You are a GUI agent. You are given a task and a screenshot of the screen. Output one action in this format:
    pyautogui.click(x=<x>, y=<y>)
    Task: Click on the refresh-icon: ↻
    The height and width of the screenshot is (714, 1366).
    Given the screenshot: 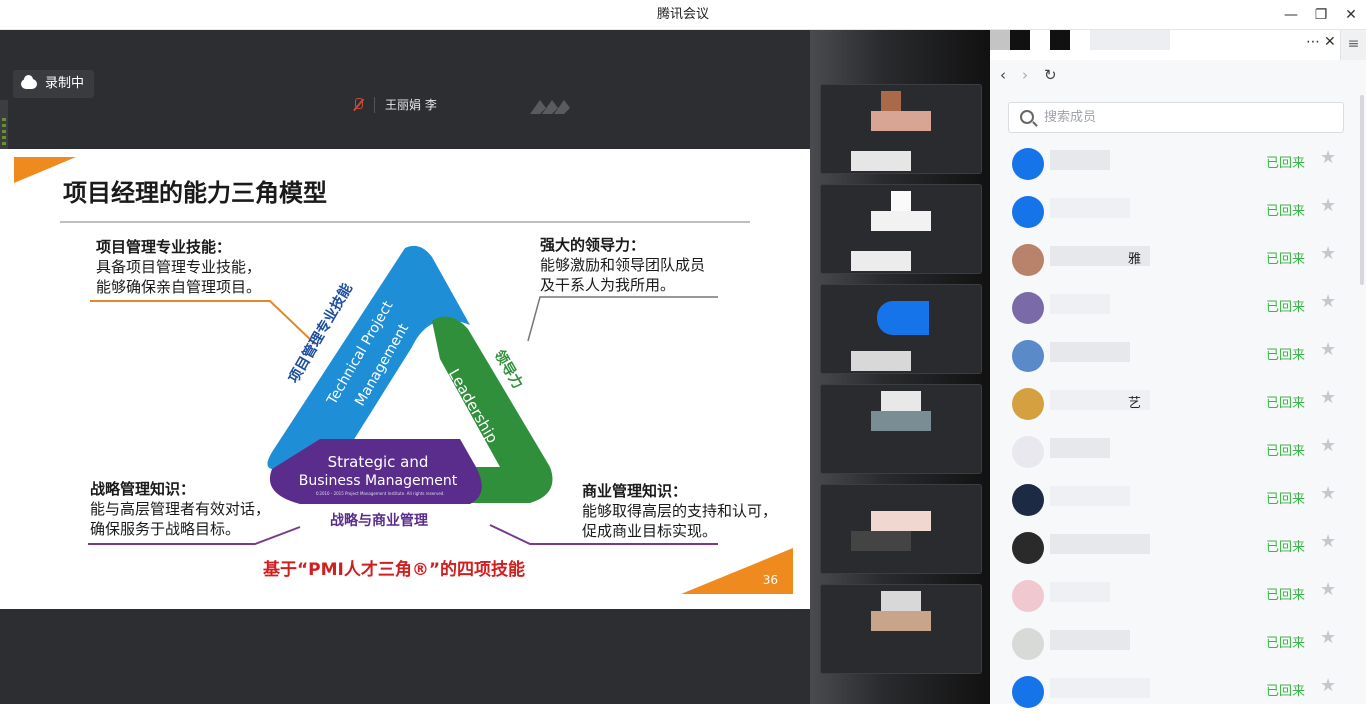 What is the action you would take?
    pyautogui.click(x=1050, y=75)
    